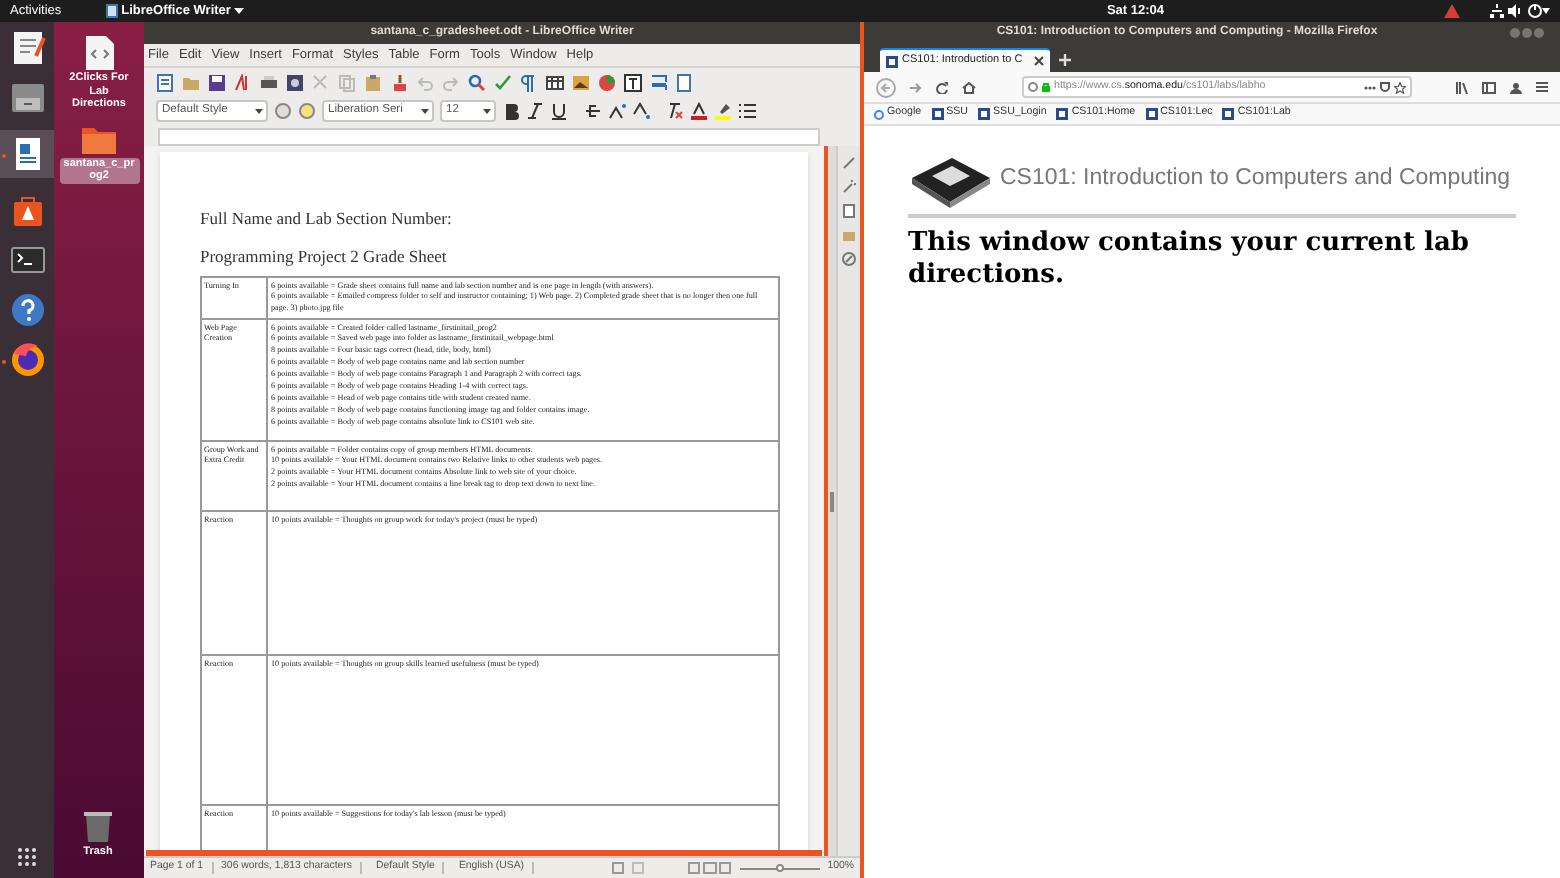 The image size is (1560, 878). I want to click on text-editor-icon, so click(27, 48).